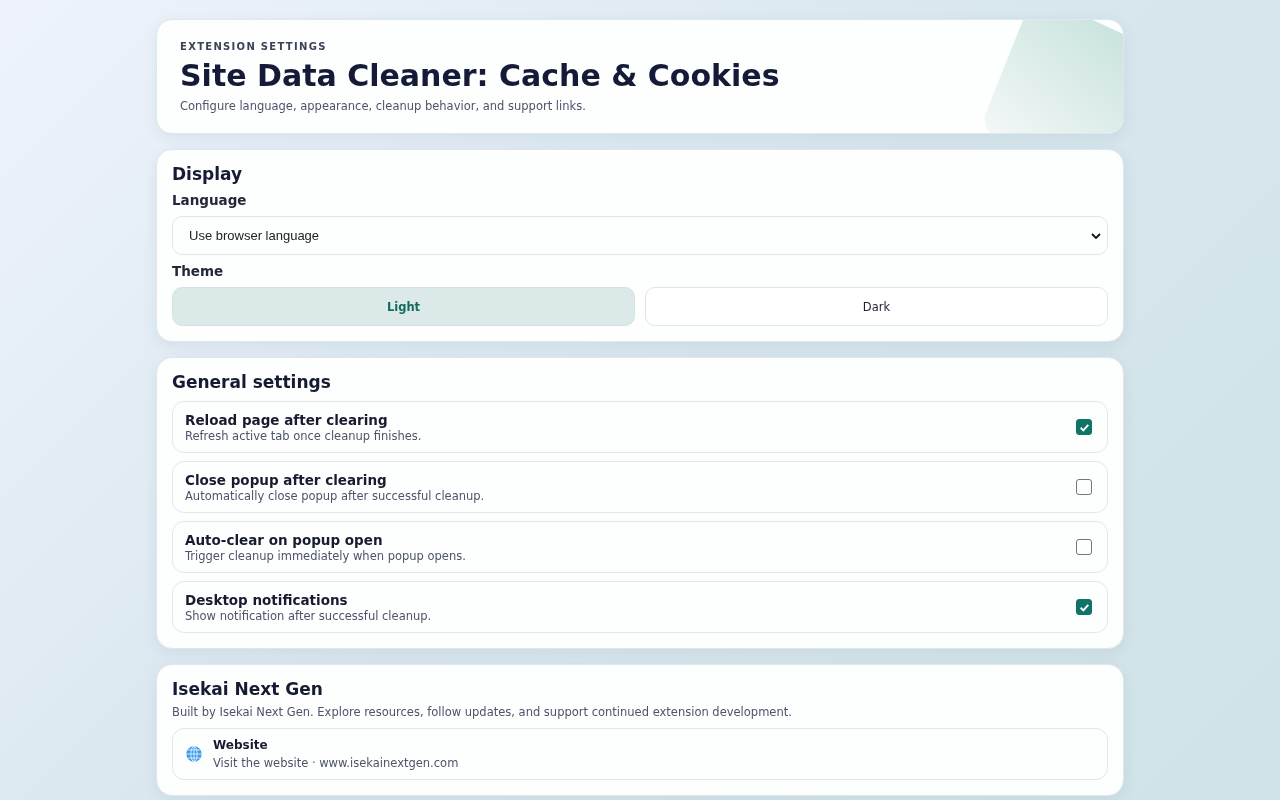 This screenshot has width=1280, height=800. I want to click on link-row: Website Visit the website · www.isekainextgen.com, so click(640, 754).